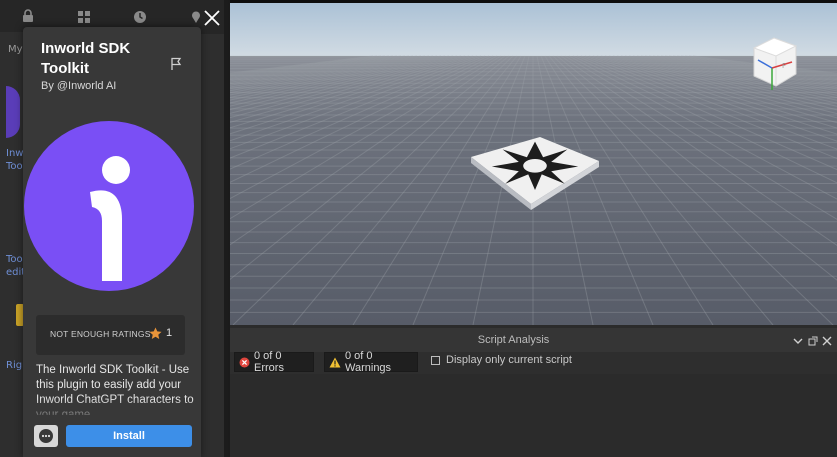  I want to click on lock-icon, so click(28, 15).